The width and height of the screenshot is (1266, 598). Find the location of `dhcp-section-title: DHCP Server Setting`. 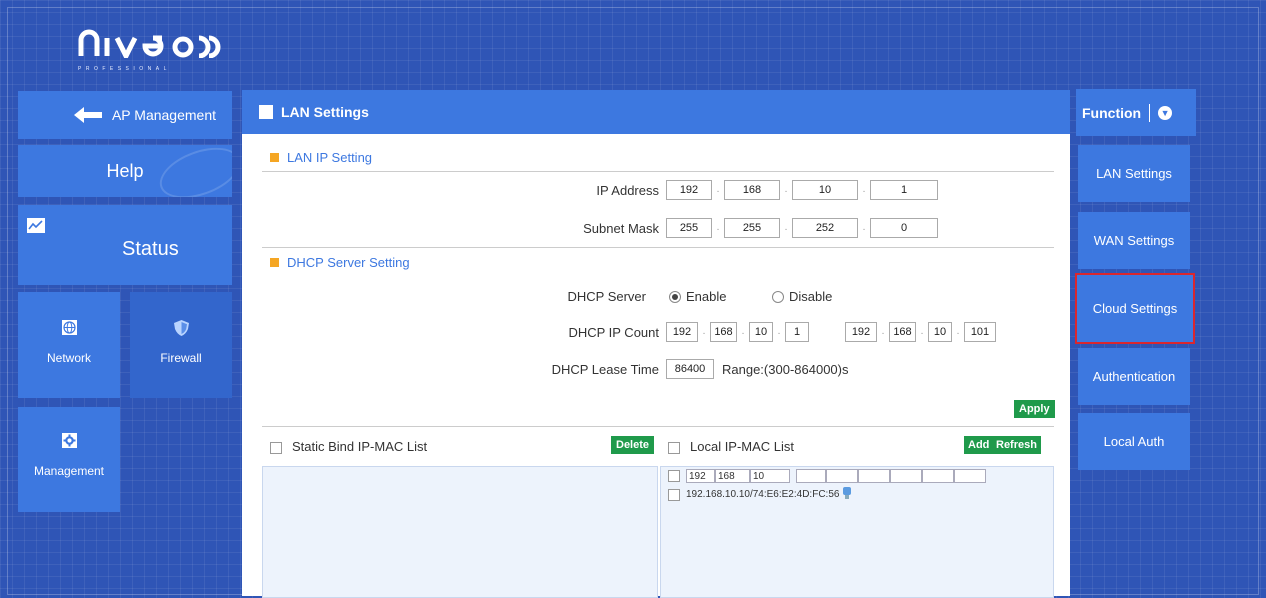

dhcp-section-title: DHCP Server Setting is located at coordinates (340, 262).